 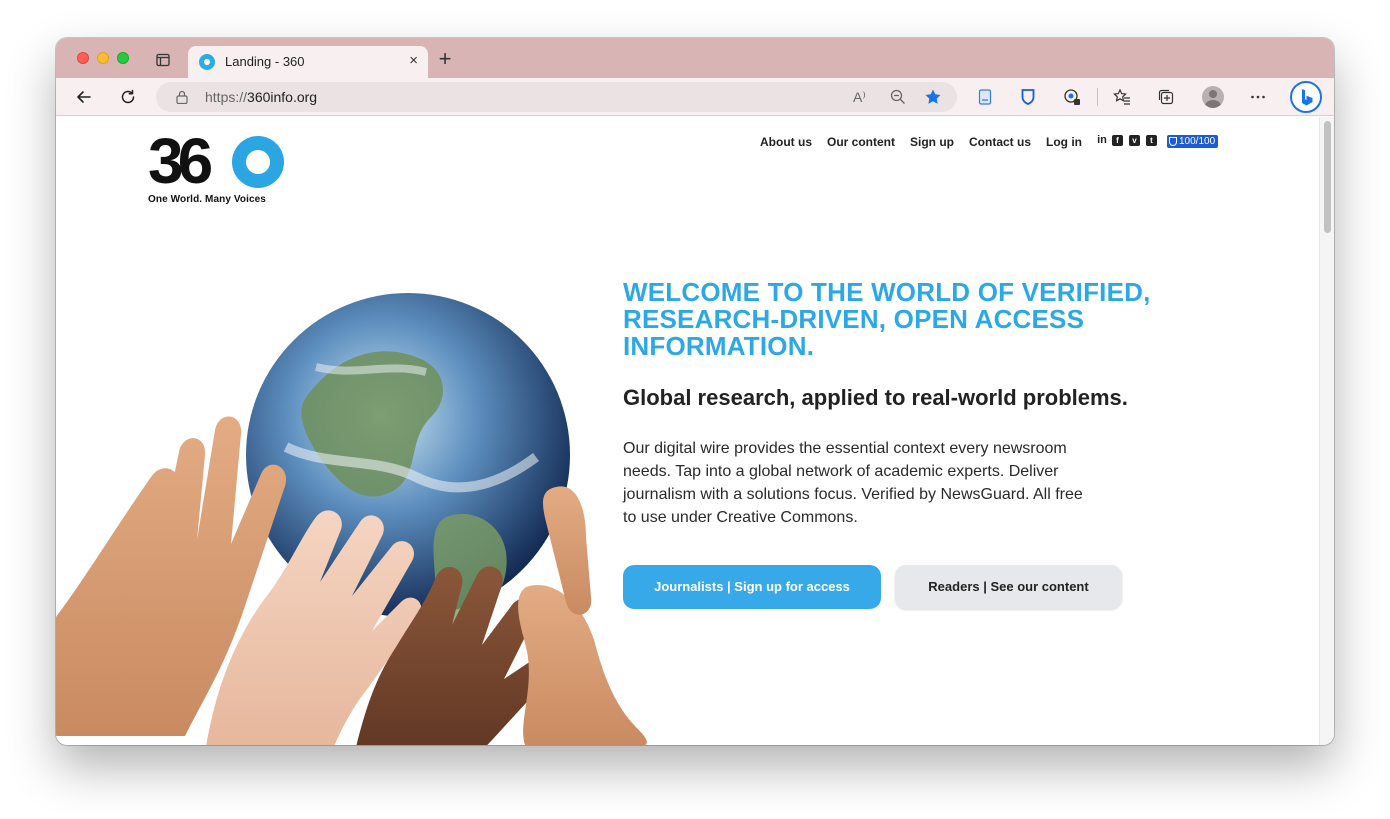 I want to click on browser-toolbar: https://360info.org A⁾, so click(x=695, y=97).